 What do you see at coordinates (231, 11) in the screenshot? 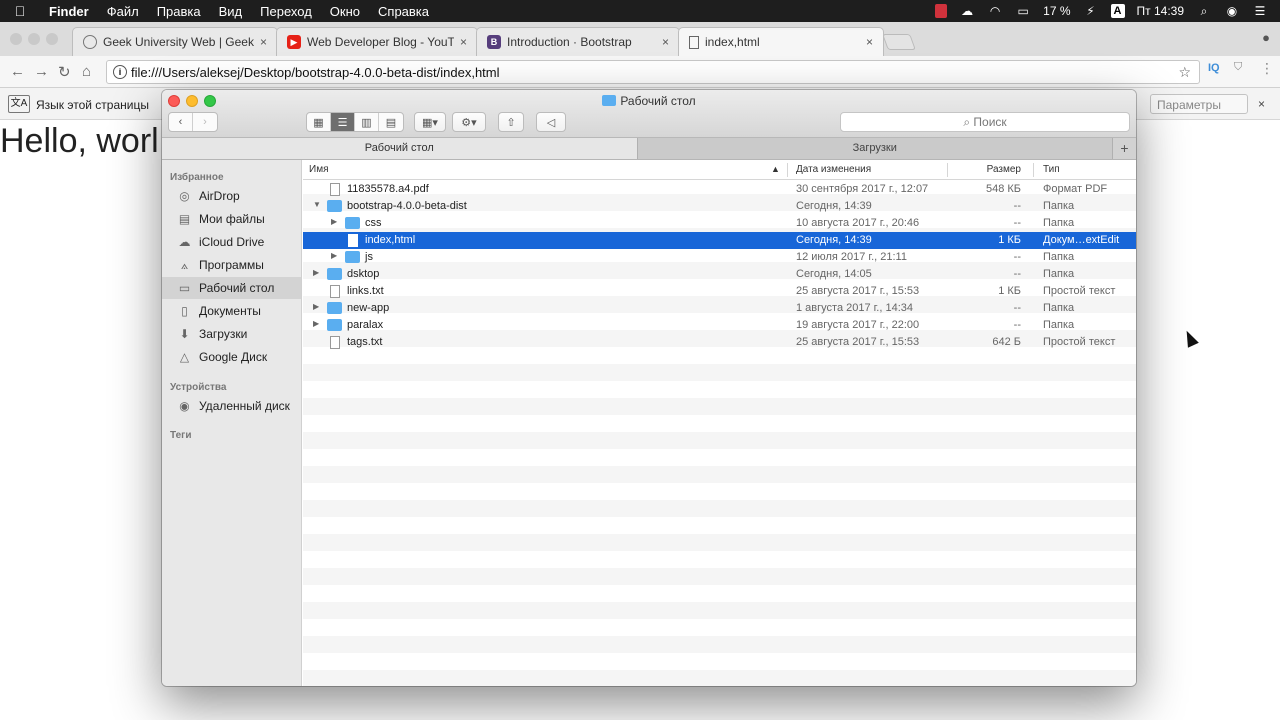
I see `menu-view: Вид` at bounding box center [231, 11].